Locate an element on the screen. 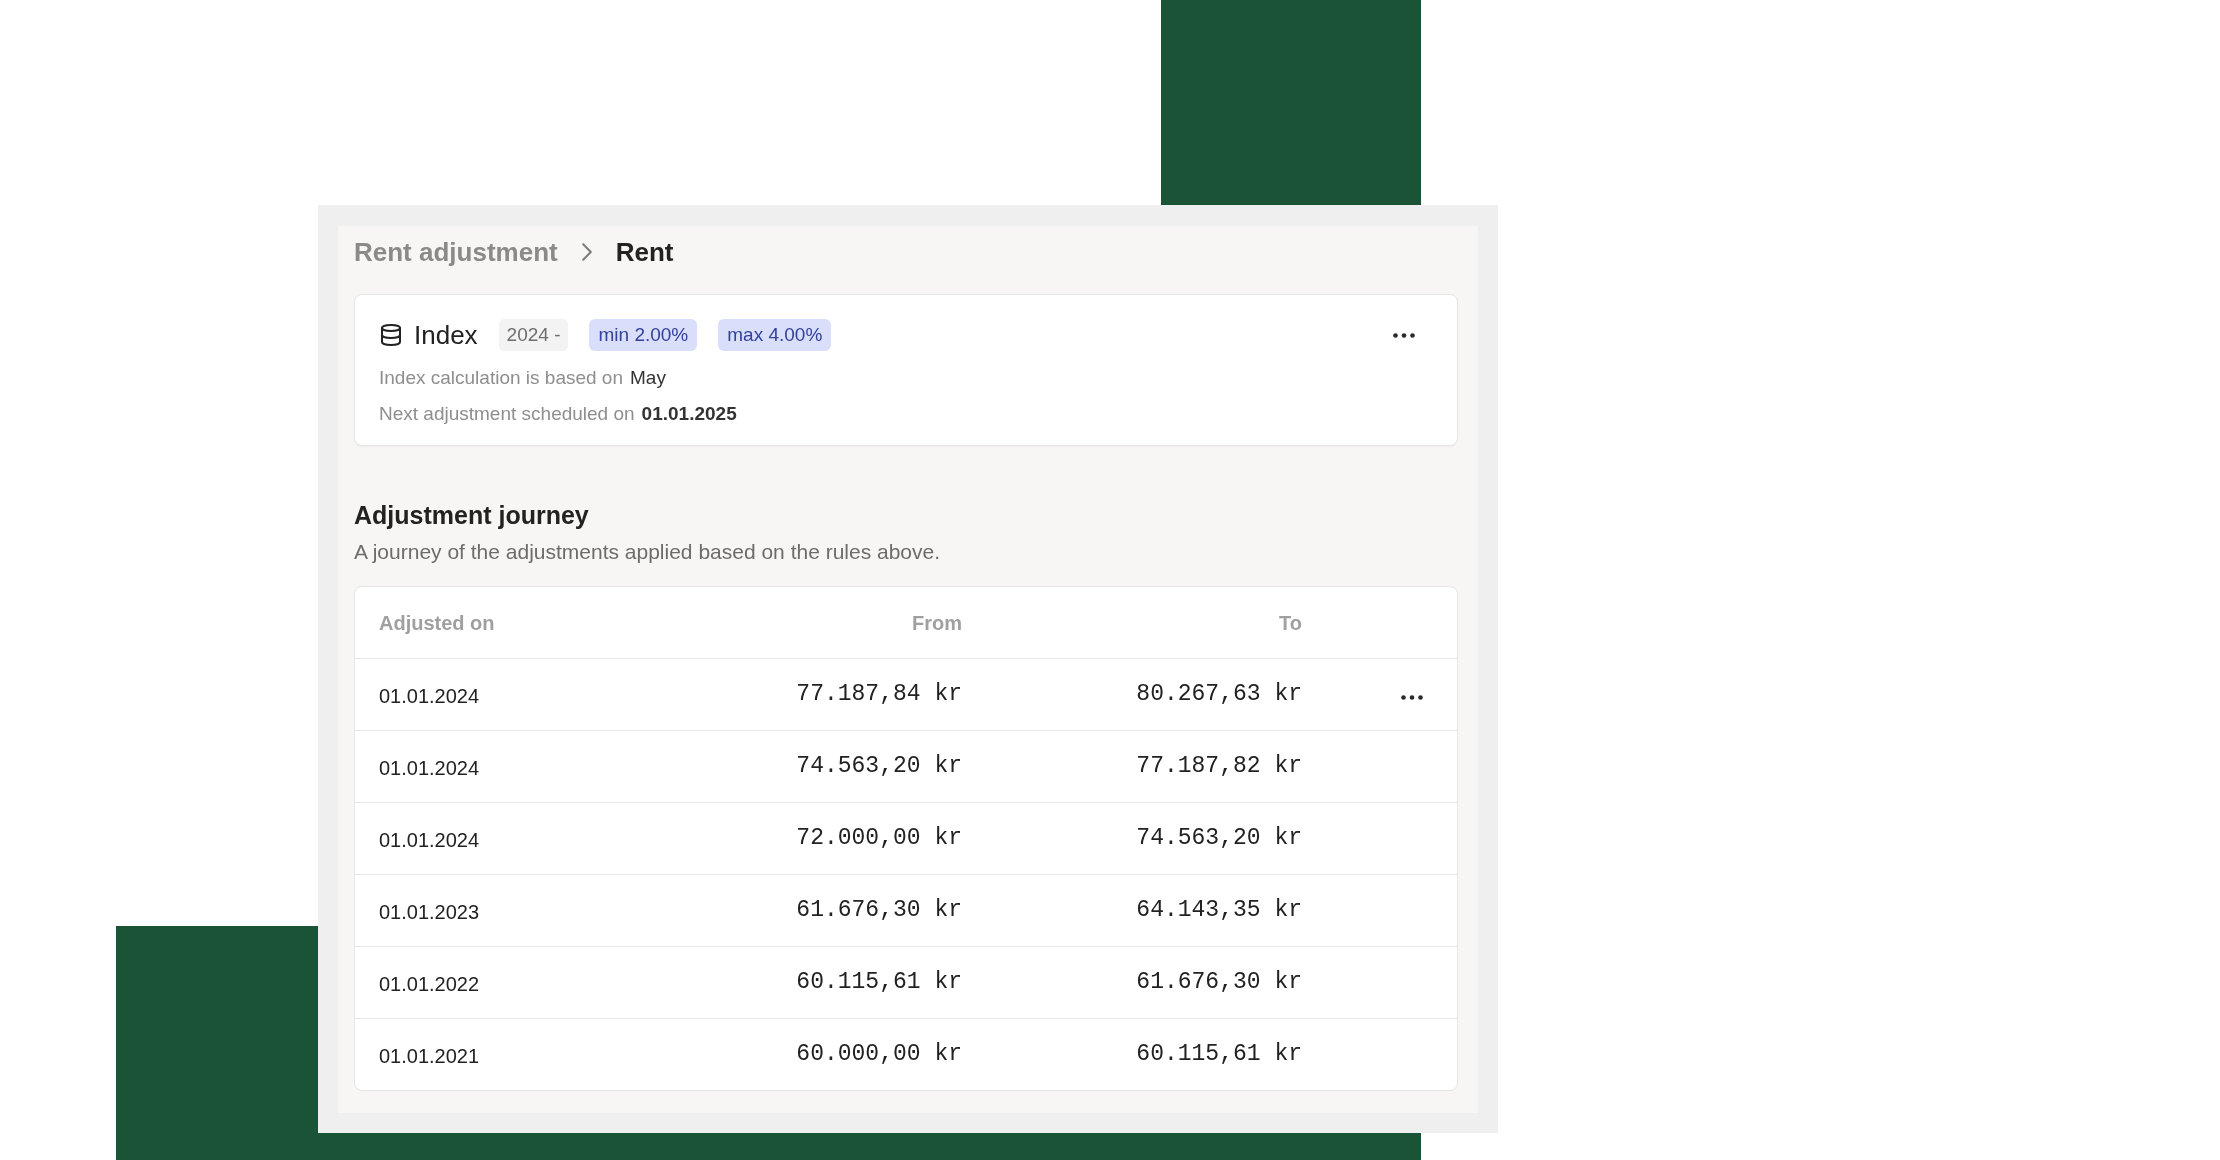 This screenshot has width=2220, height=1160. table-cell-text: 01.01.2022 is located at coordinates (429, 984).